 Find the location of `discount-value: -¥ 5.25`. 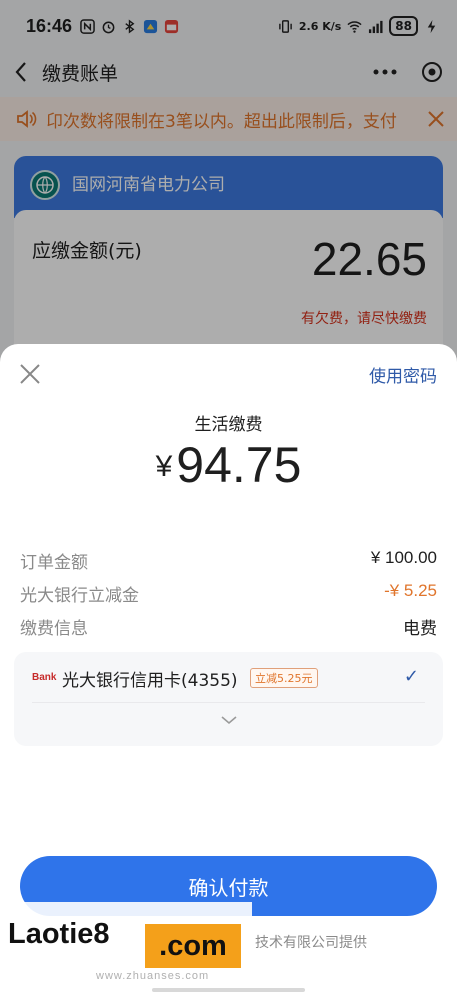

discount-value: -¥ 5.25 is located at coordinates (410, 590).